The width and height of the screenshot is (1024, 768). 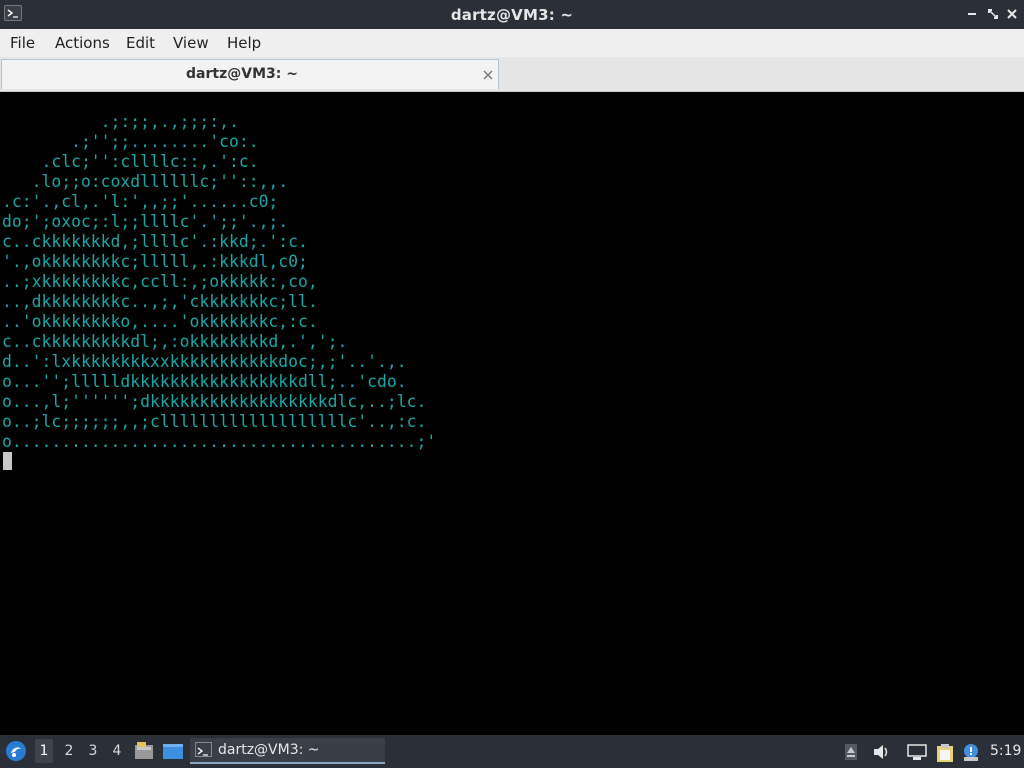 What do you see at coordinates (1012, 14) in the screenshot?
I see `close-icon` at bounding box center [1012, 14].